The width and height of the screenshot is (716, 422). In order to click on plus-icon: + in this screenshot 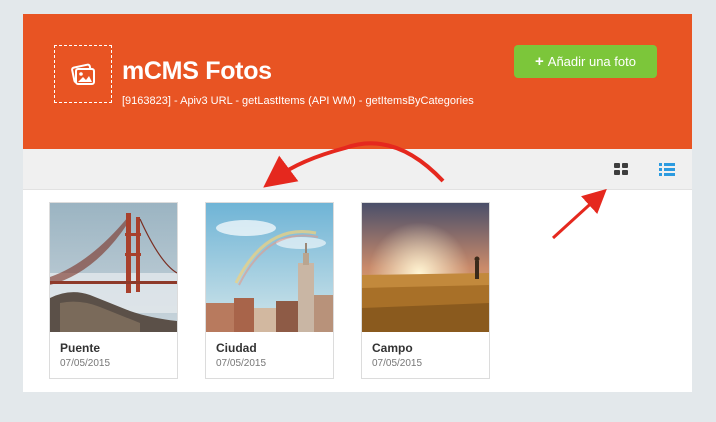, I will do `click(539, 61)`.